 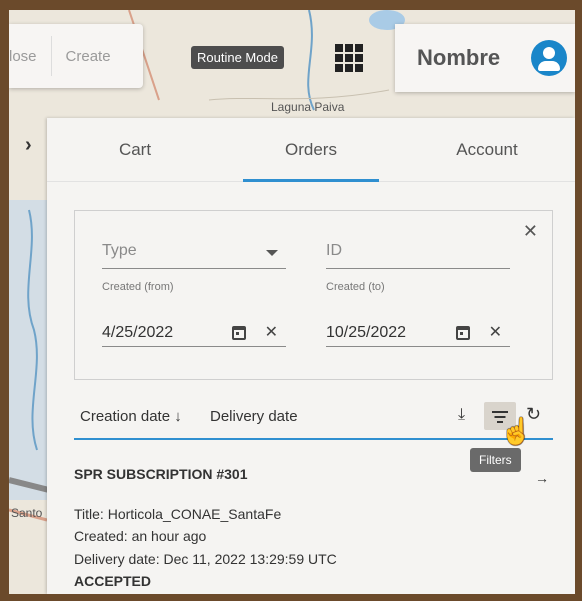 What do you see at coordinates (194, 253) in the screenshot?
I see `type-select: Type` at bounding box center [194, 253].